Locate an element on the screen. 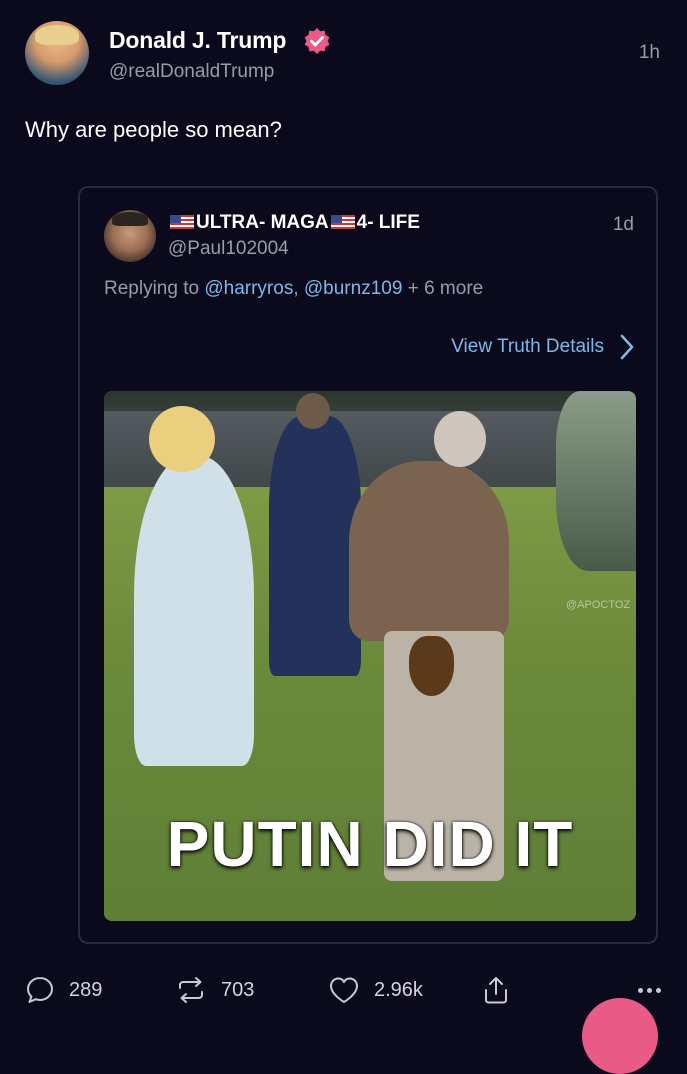 This screenshot has height=1074, width=687. author-name: Donald J. Trump is located at coordinates (197, 40).